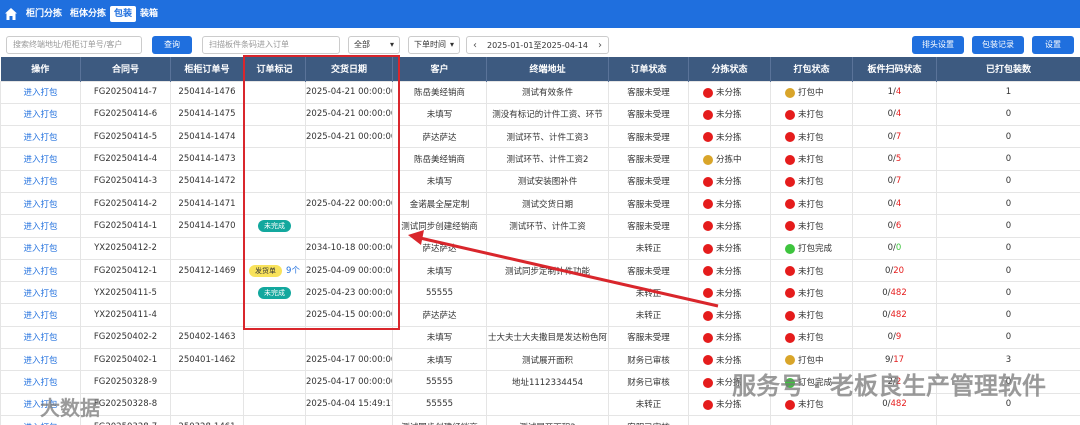  I want to click on terminal-address: 地址1112334454, so click(547, 382).